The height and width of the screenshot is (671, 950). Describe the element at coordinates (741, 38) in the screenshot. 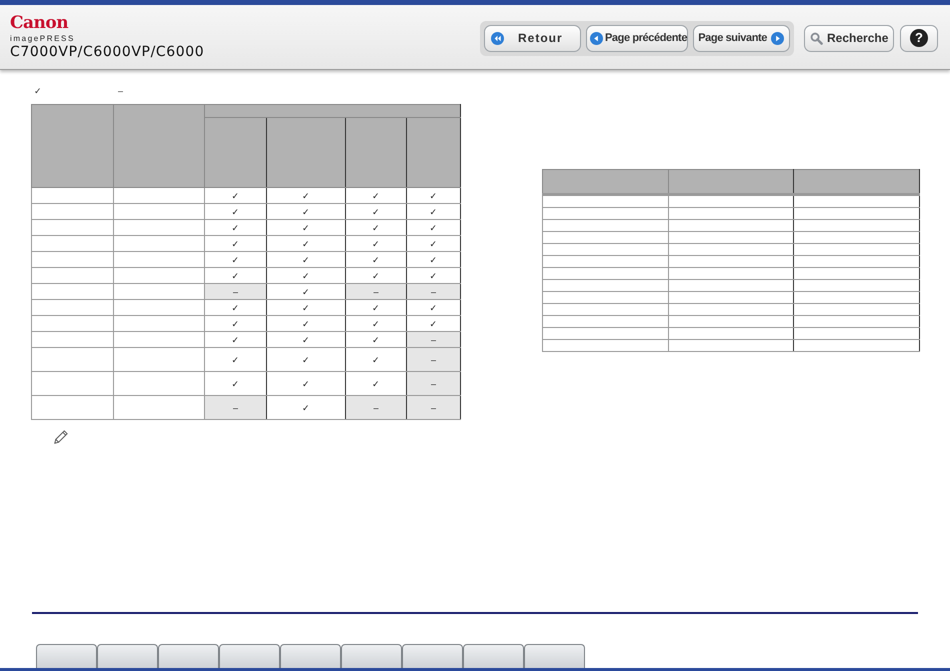

I see `toolbar-button: Page suivante` at that location.